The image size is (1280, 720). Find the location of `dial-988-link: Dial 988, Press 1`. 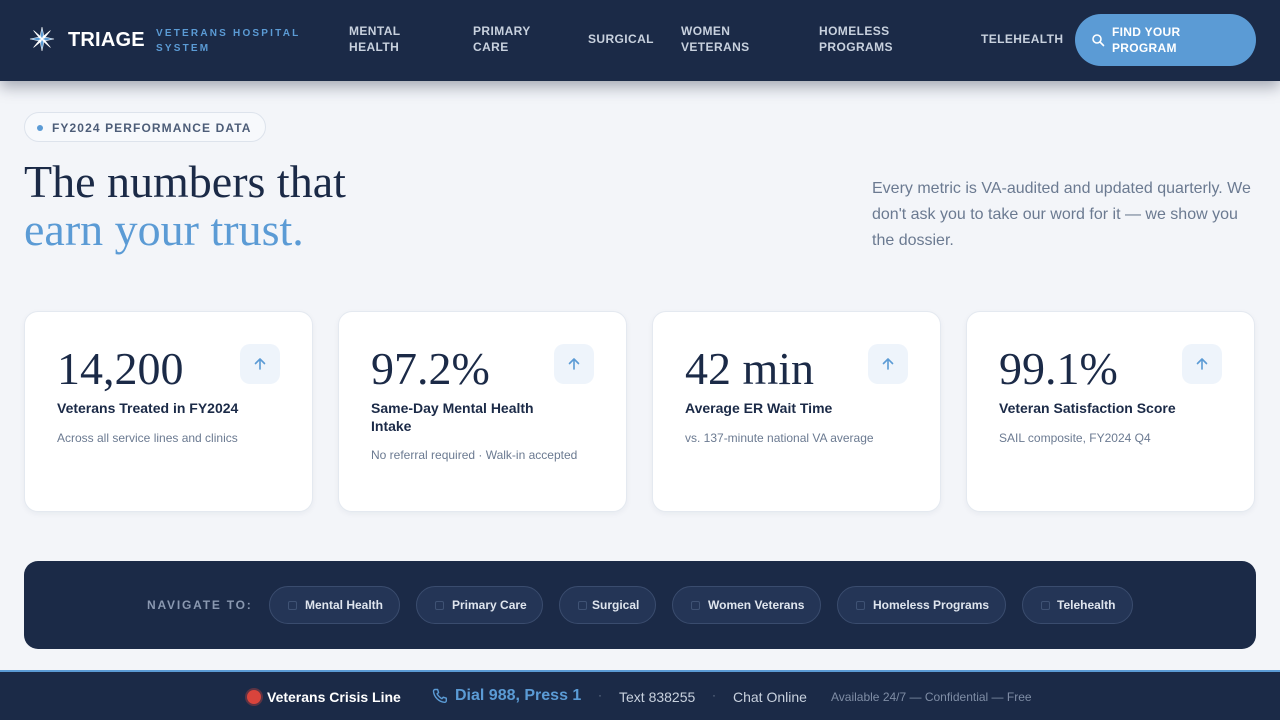

dial-988-link: Dial 988, Press 1 is located at coordinates (518, 696).